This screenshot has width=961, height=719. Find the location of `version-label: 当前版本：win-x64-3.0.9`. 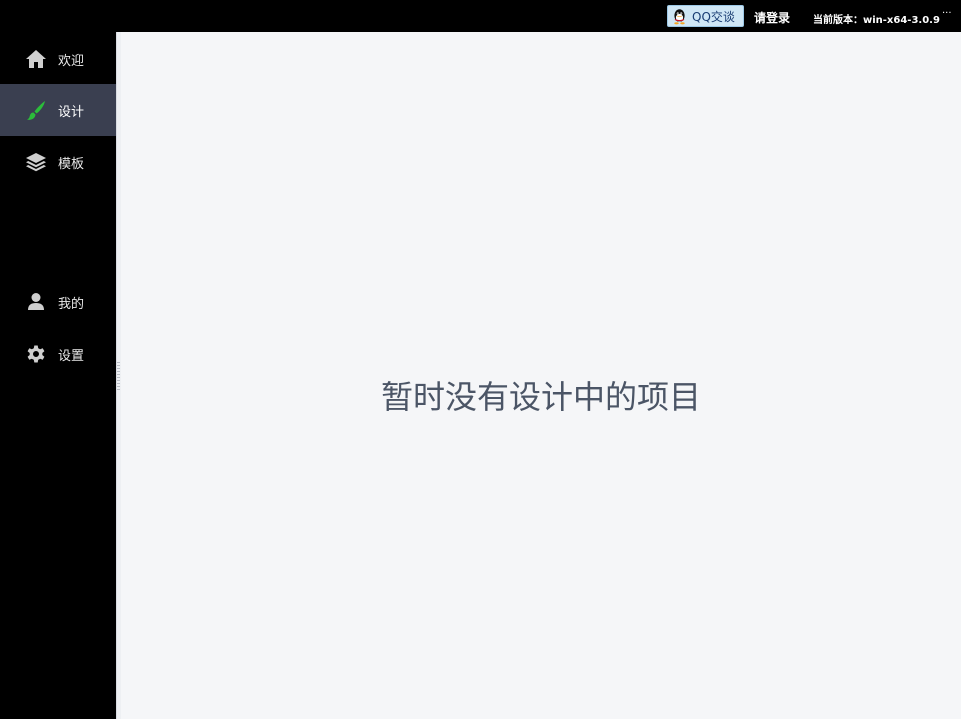

version-label: 当前版本：win-x64-3.0.9 is located at coordinates (876, 20).